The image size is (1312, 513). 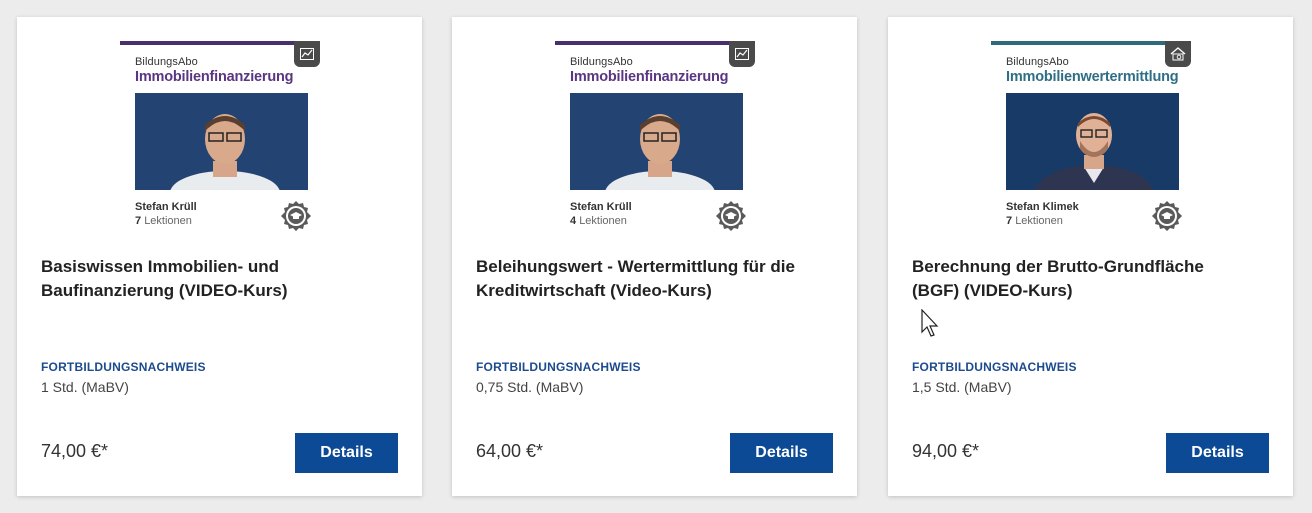 What do you see at coordinates (1178, 54) in the screenshot?
I see `house-search-icon` at bounding box center [1178, 54].